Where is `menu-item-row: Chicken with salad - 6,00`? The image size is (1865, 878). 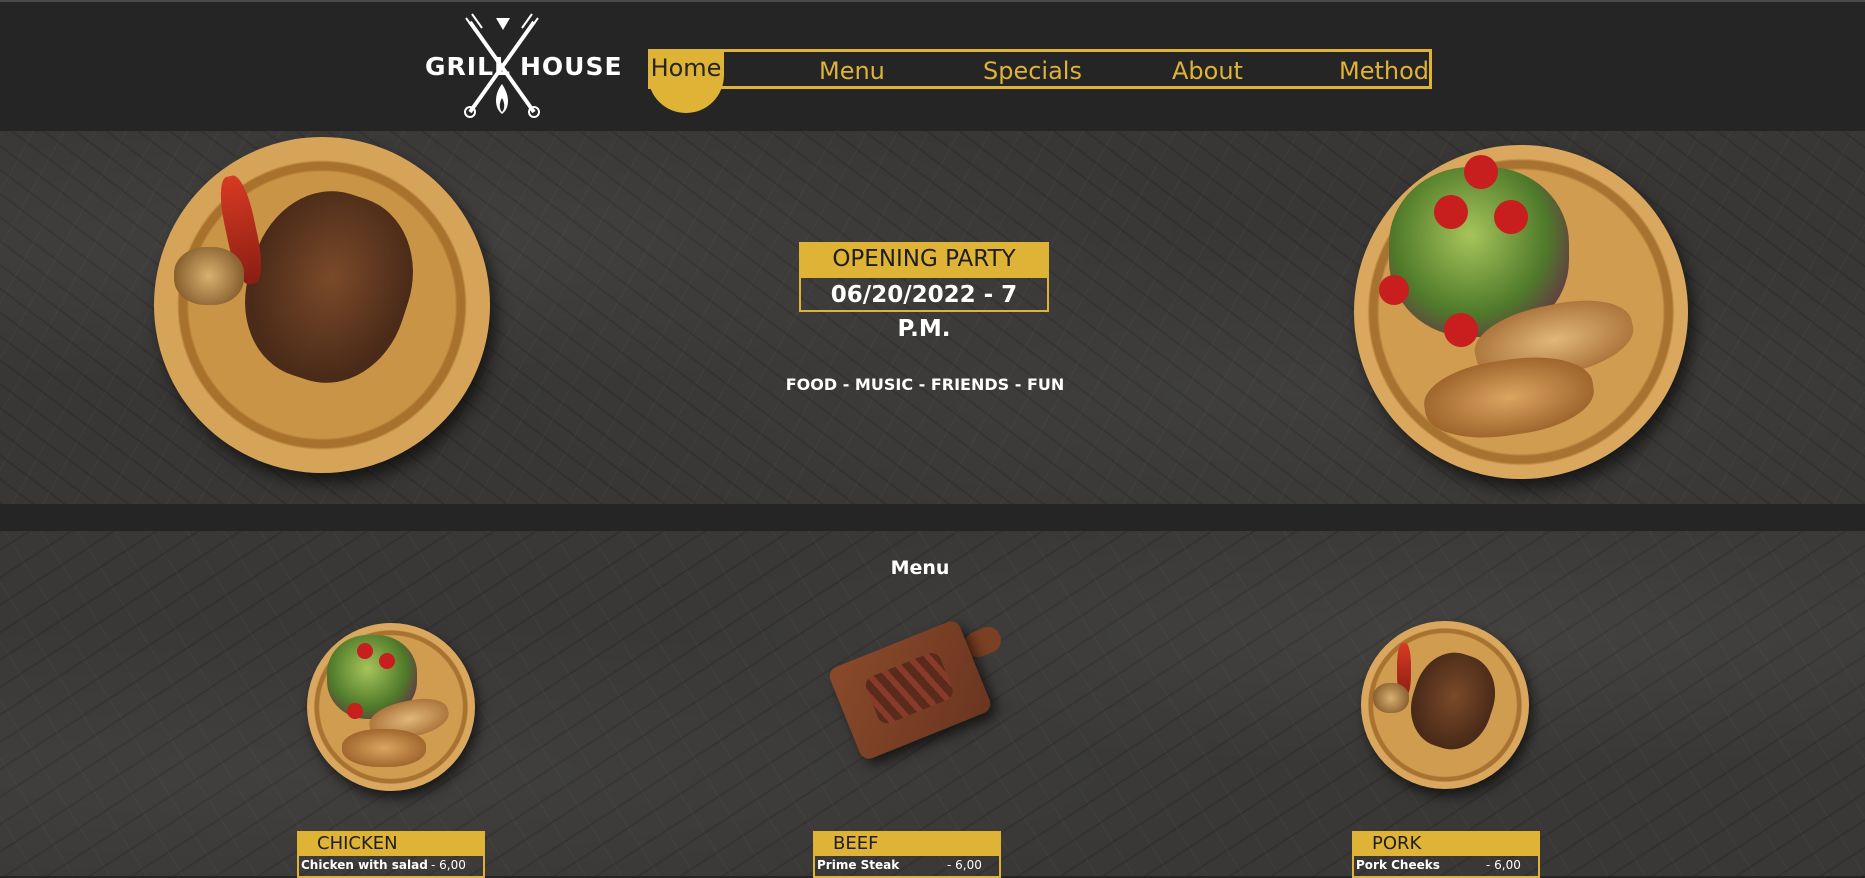 menu-item-row: Chicken with salad - 6,00 is located at coordinates (391, 867).